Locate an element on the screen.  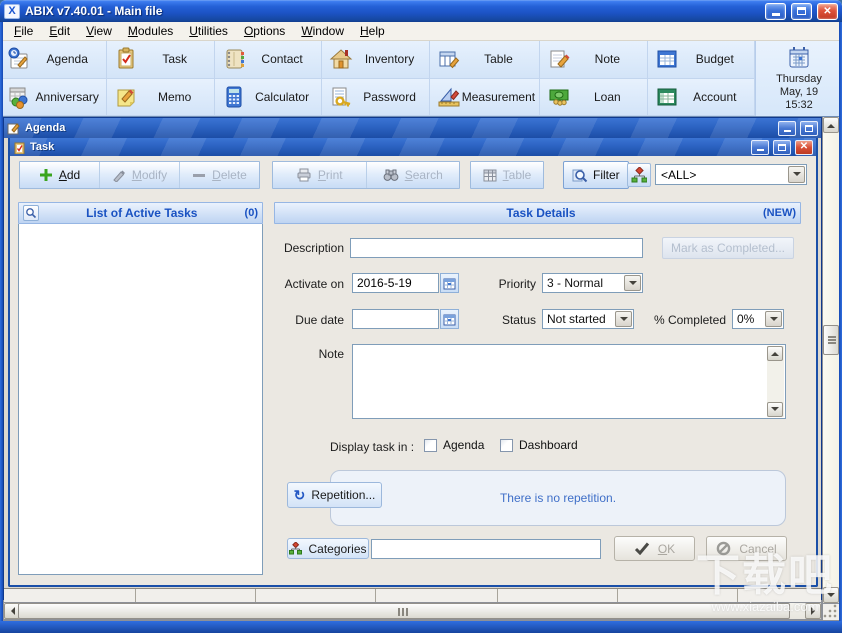
category-filter-select: <ALL> is located at coordinates (731, 174).